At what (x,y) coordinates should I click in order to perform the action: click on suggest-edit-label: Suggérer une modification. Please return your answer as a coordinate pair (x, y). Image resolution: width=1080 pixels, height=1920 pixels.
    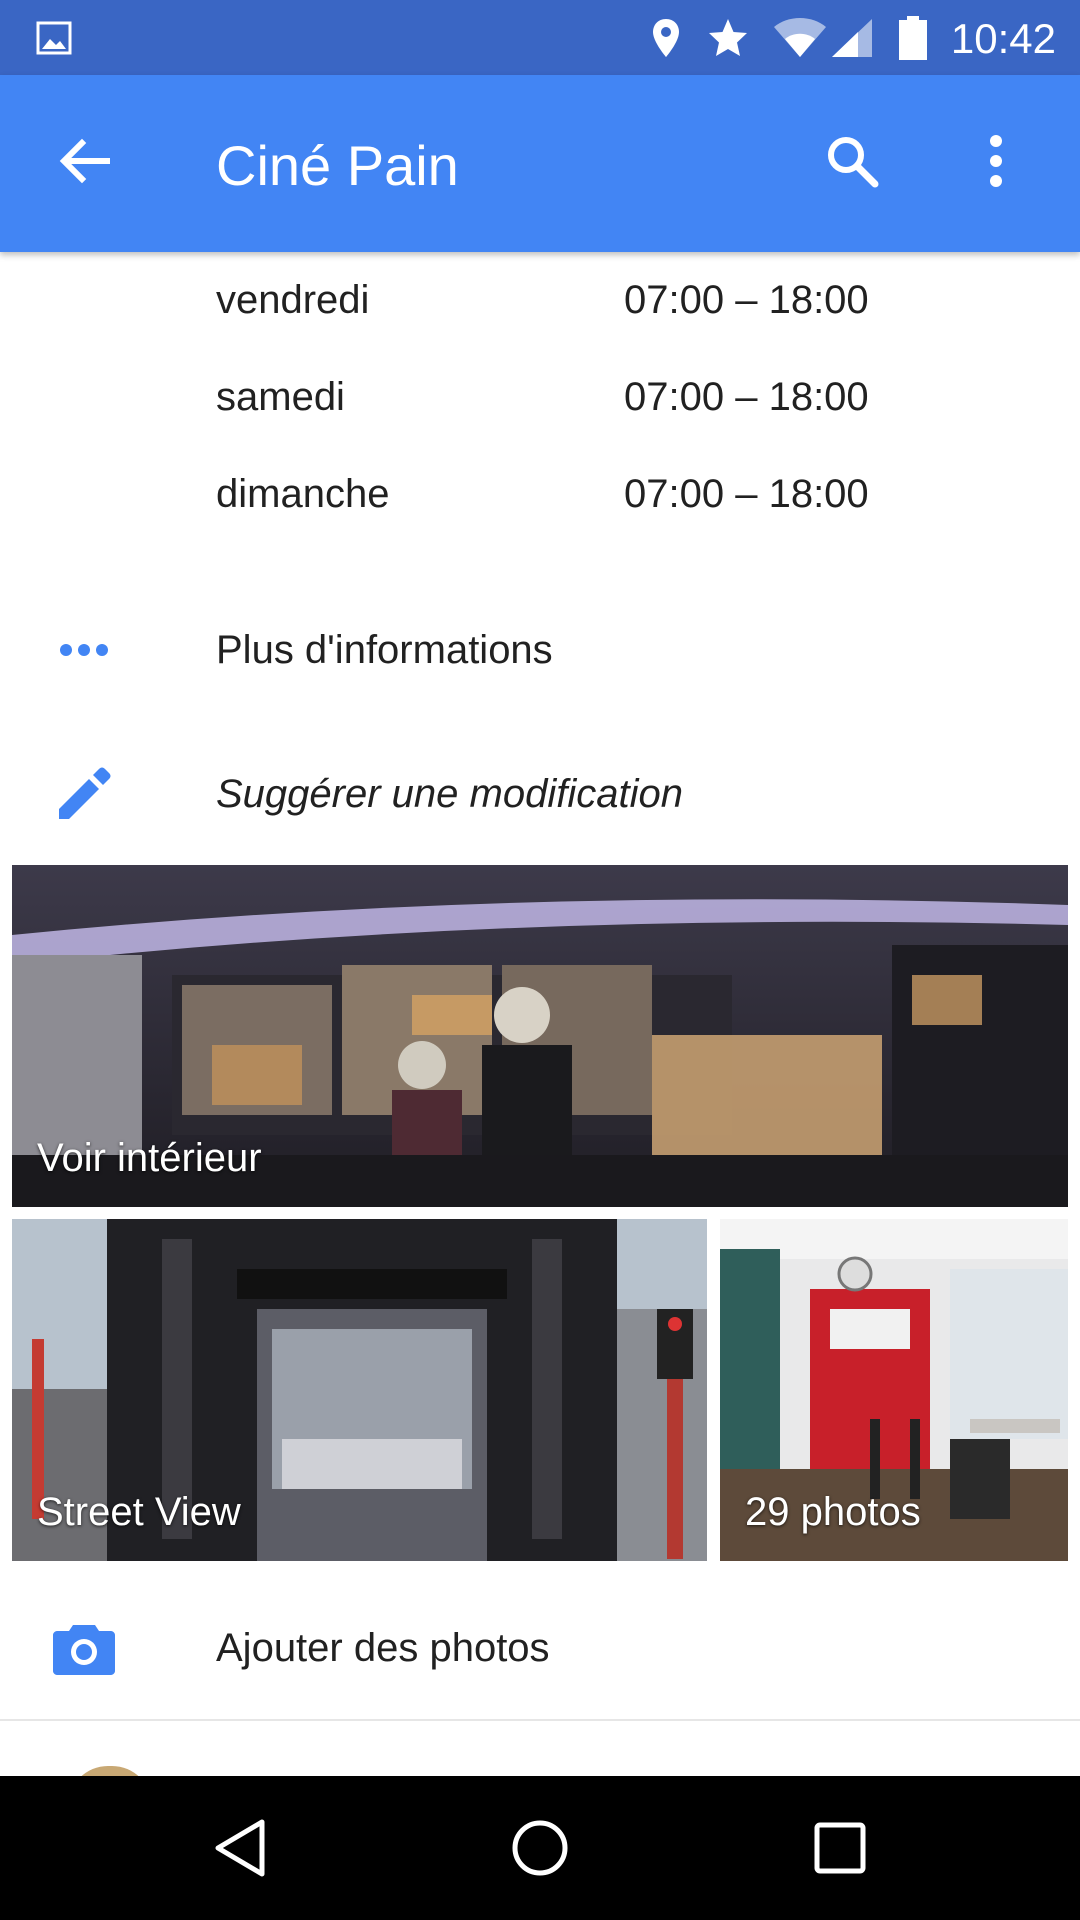
    Looking at the image, I should click on (449, 794).